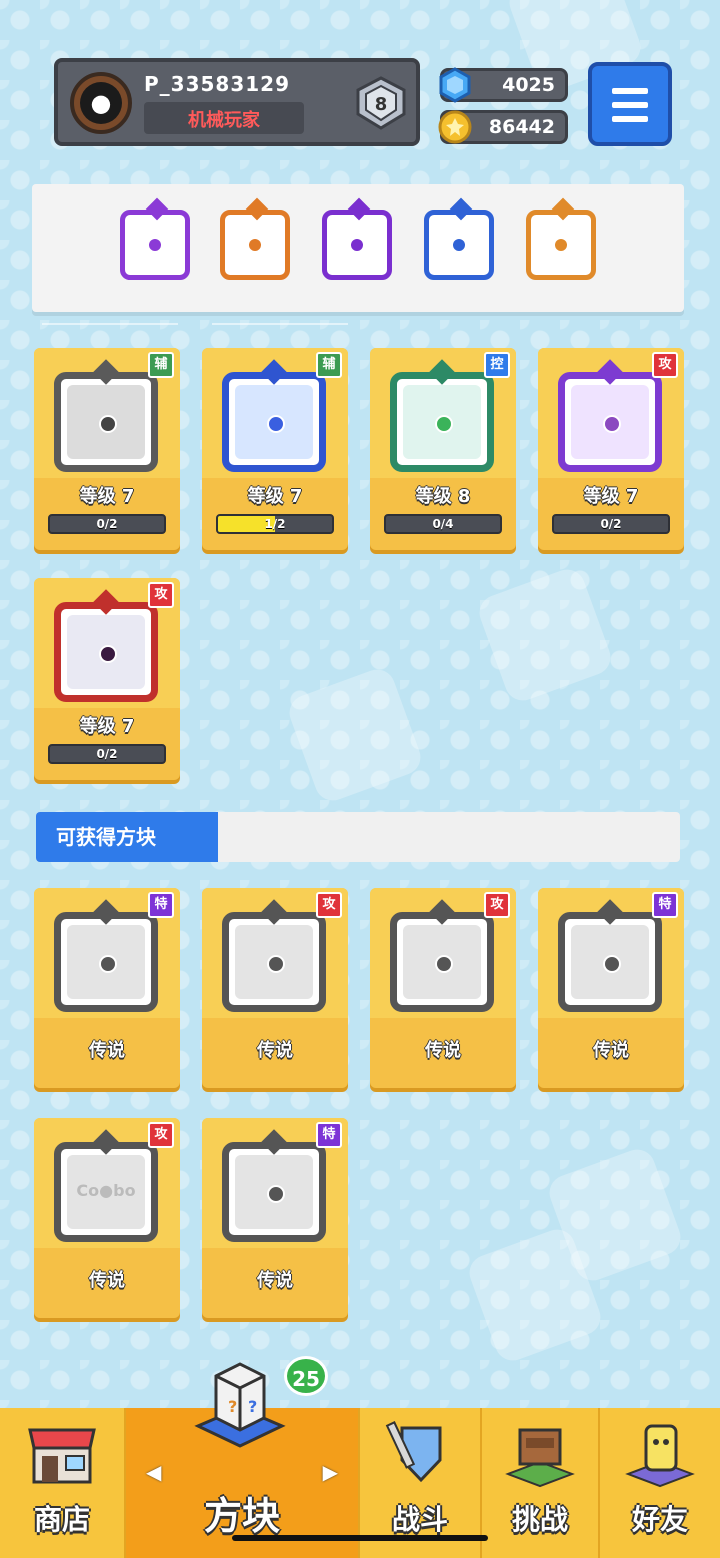  What do you see at coordinates (127, 837) in the screenshot?
I see `section-title: 可获得方块` at bounding box center [127, 837].